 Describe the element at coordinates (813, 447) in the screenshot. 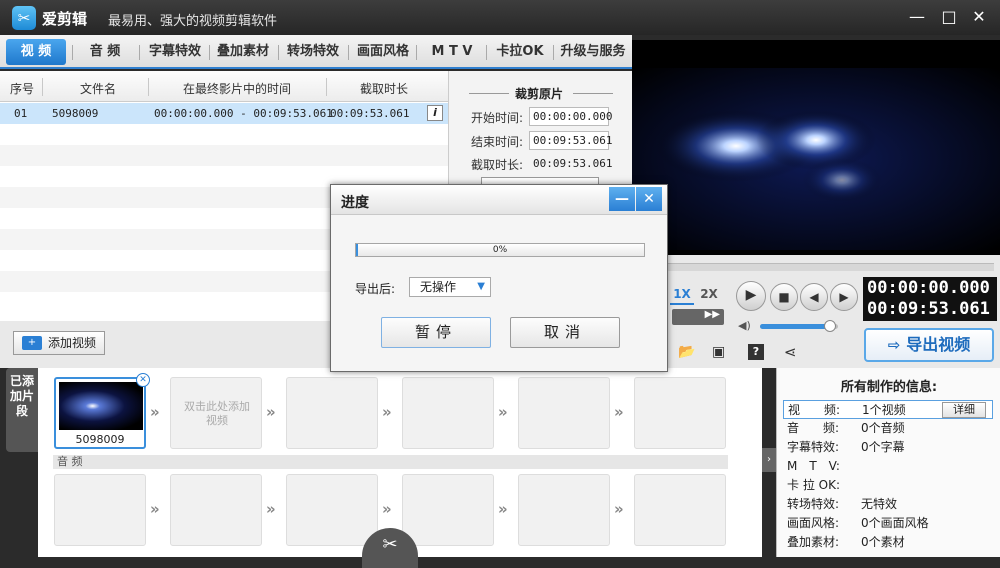

I see `info-key: 字幕特效:` at that location.